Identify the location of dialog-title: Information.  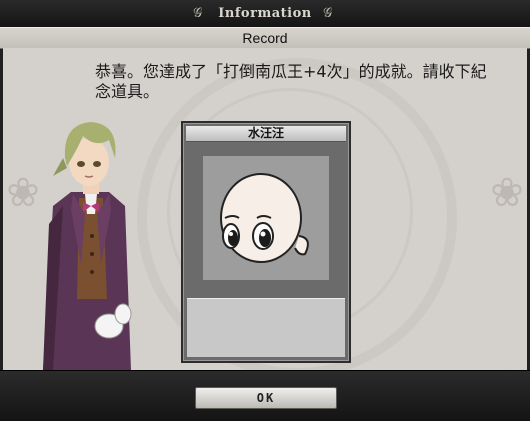
(265, 13).